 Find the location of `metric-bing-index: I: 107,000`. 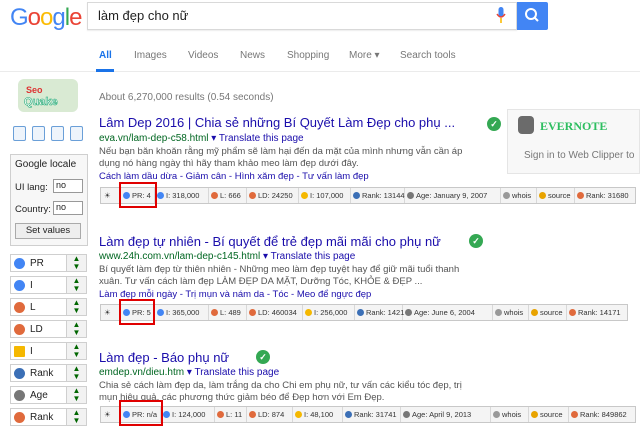

metric-bing-index: I: 107,000 is located at coordinates (325, 195).